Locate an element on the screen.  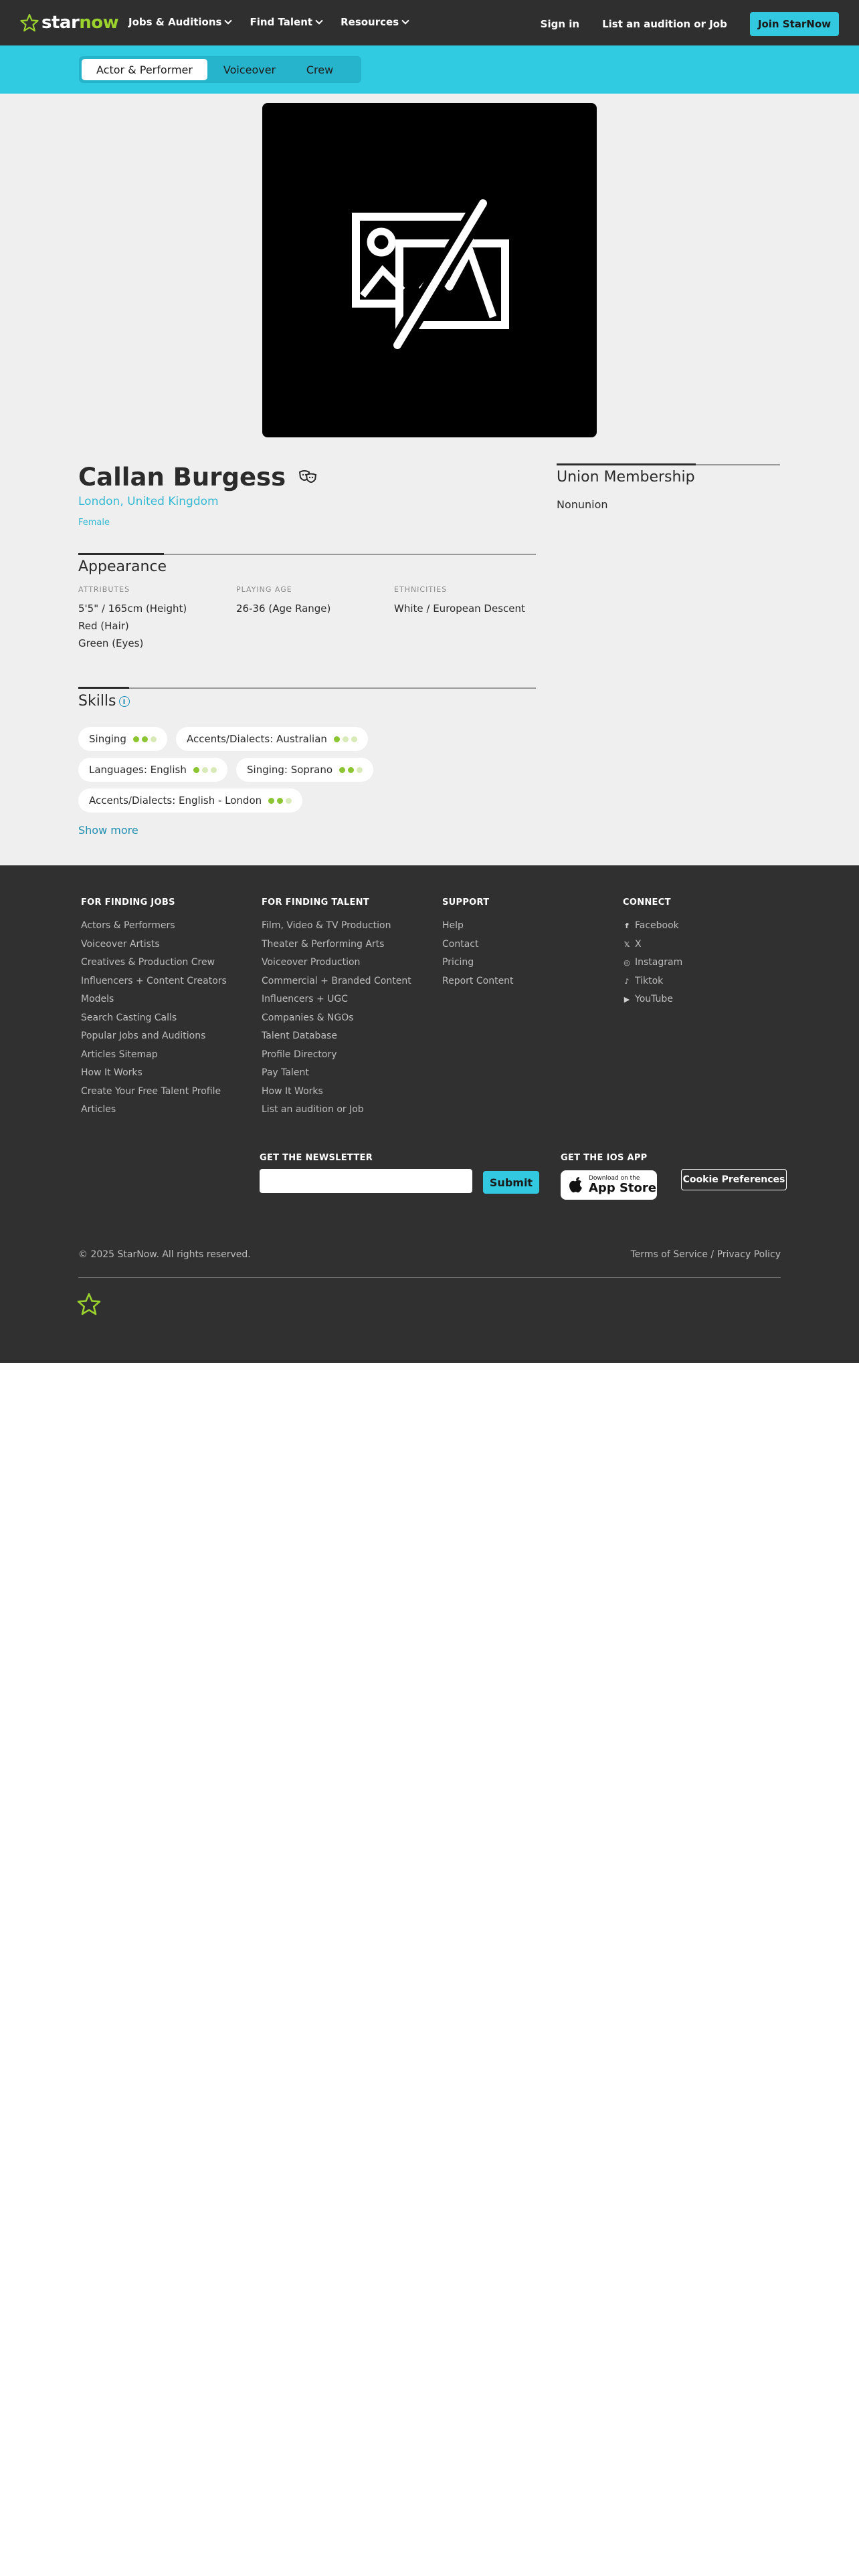
show-more-link: Show more is located at coordinates (108, 830).